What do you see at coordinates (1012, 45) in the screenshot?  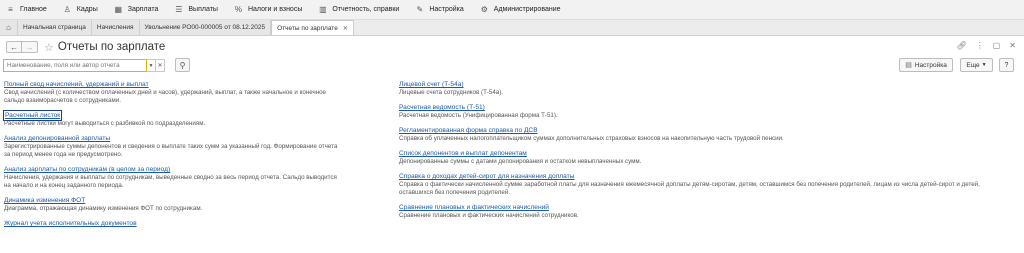 I see `close-window-icon: ✕` at bounding box center [1012, 45].